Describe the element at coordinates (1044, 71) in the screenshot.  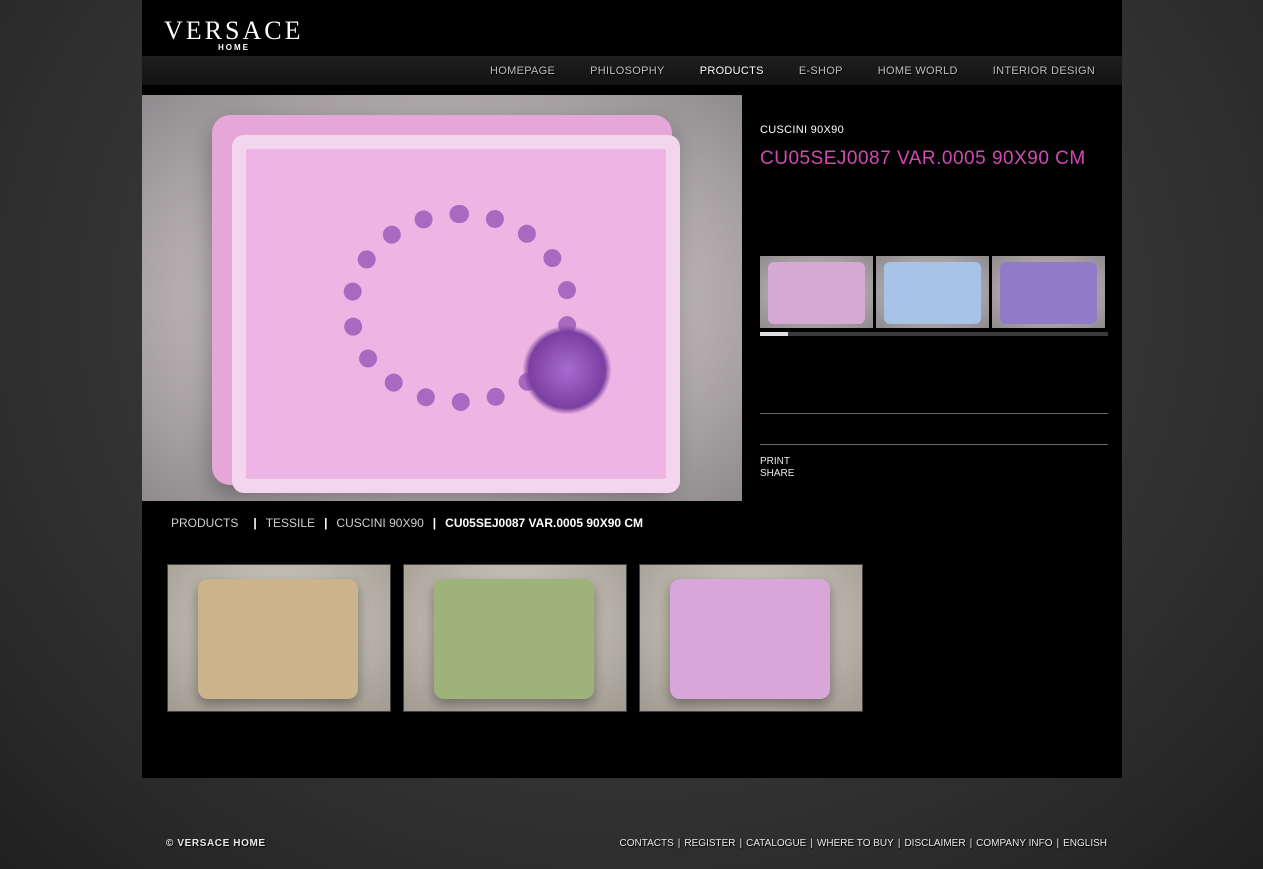
I see `nav-interior-design: INTERIOR DESIGN` at that location.